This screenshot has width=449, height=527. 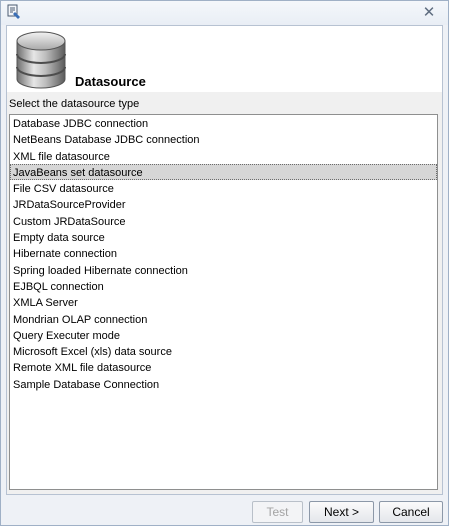 I want to click on header-panel: Datasource, so click(x=224, y=59).